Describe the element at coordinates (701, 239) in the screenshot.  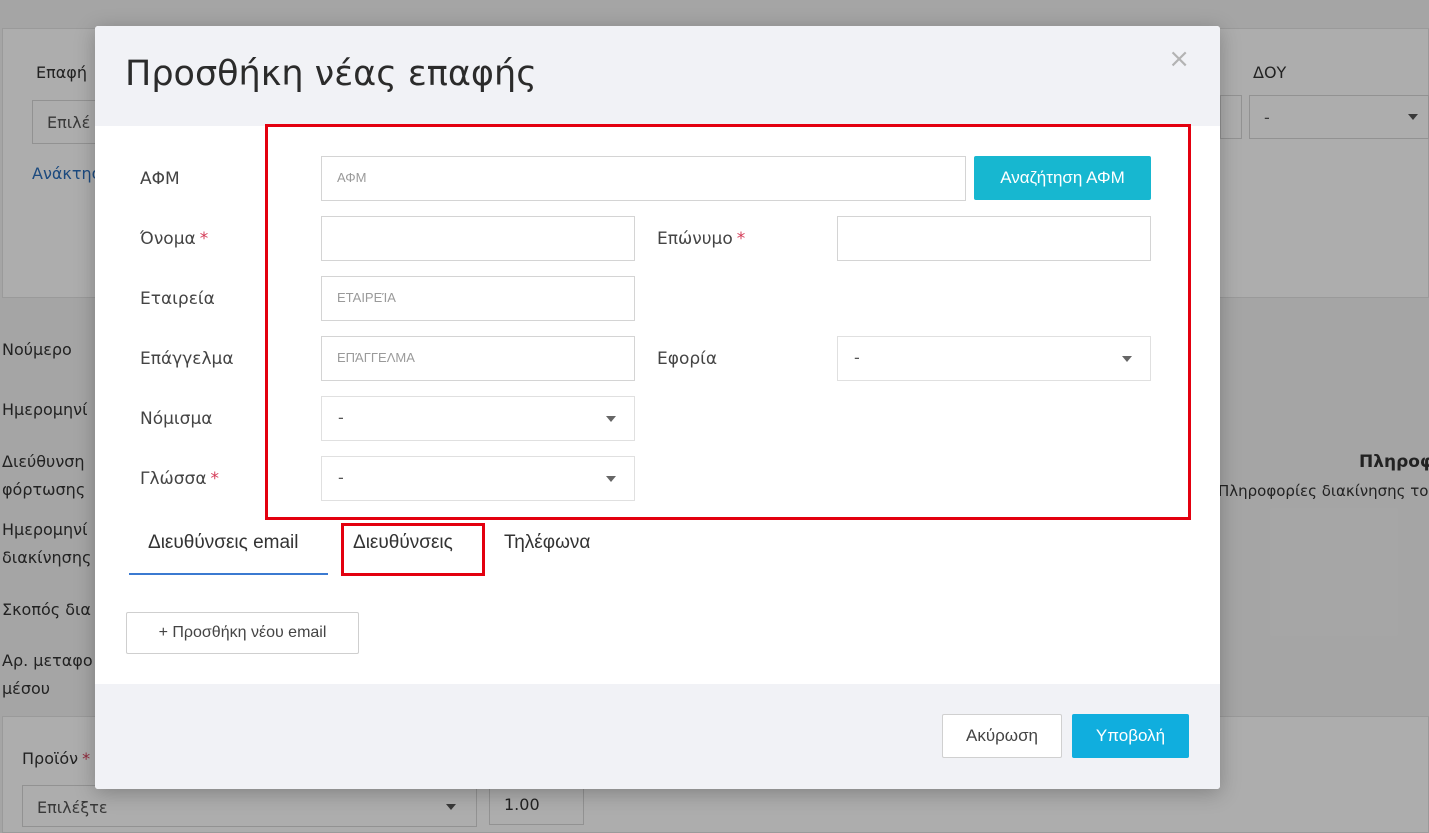
I see `last-name-label: Επώνυμο *` at that location.